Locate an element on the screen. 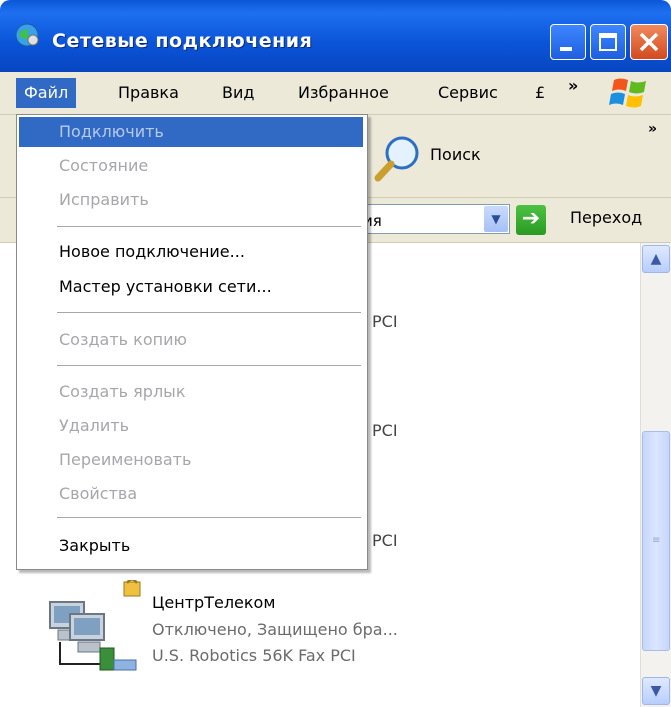 The image size is (671, 707). menu-bar: Файл Правка Вид Избранное Сервис £ » is located at coordinates (335, 93).